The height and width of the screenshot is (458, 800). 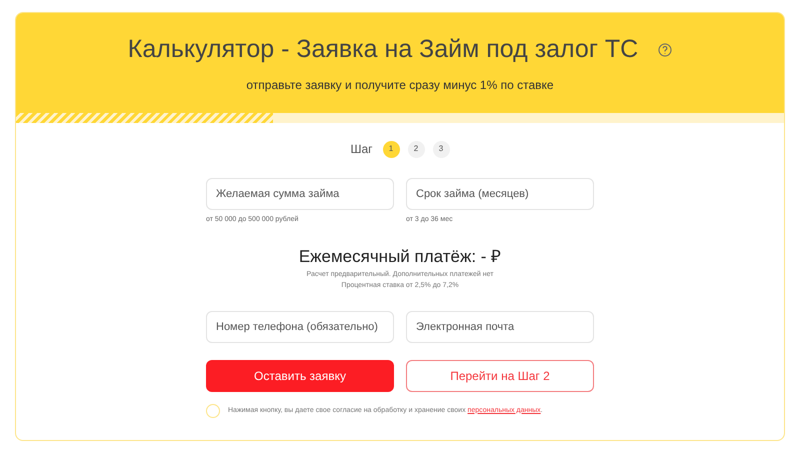 What do you see at coordinates (416, 149) in the screenshot?
I see `step-number: 2` at bounding box center [416, 149].